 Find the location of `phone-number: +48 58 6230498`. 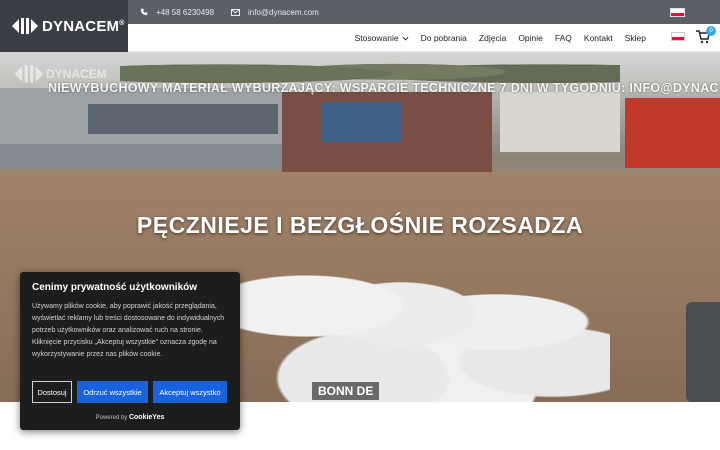

phone-number: +48 58 6230498 is located at coordinates (185, 12).